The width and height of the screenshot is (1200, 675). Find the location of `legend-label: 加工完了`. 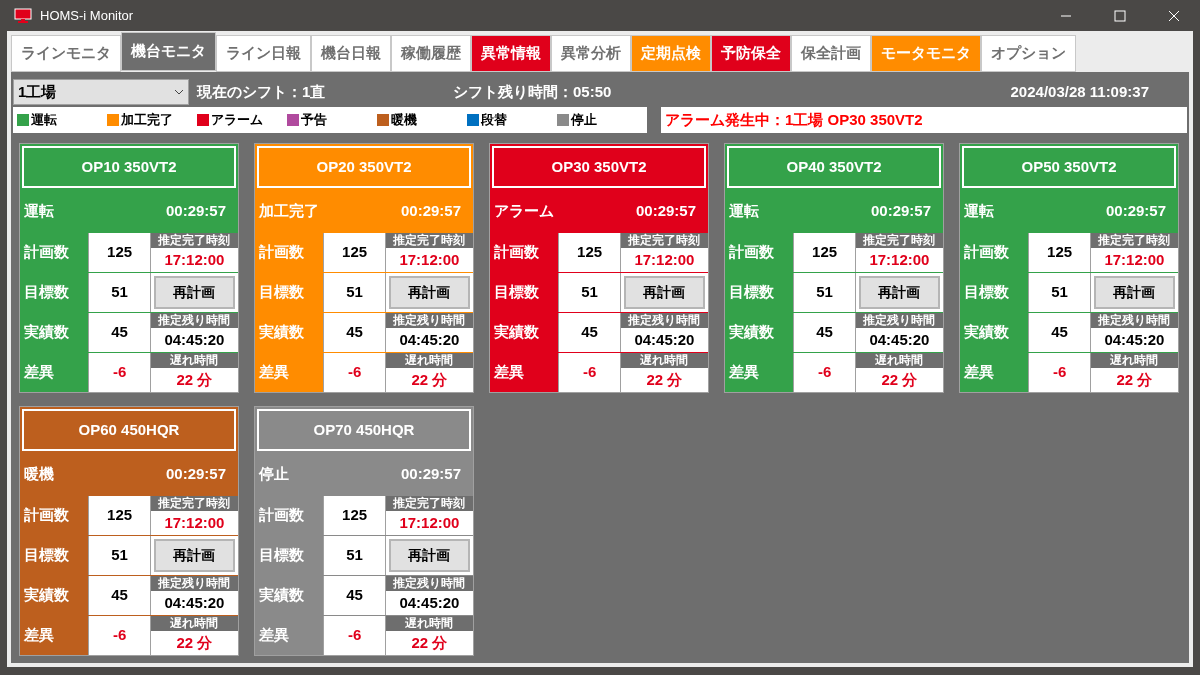

legend-label: 加工完了 is located at coordinates (147, 120).